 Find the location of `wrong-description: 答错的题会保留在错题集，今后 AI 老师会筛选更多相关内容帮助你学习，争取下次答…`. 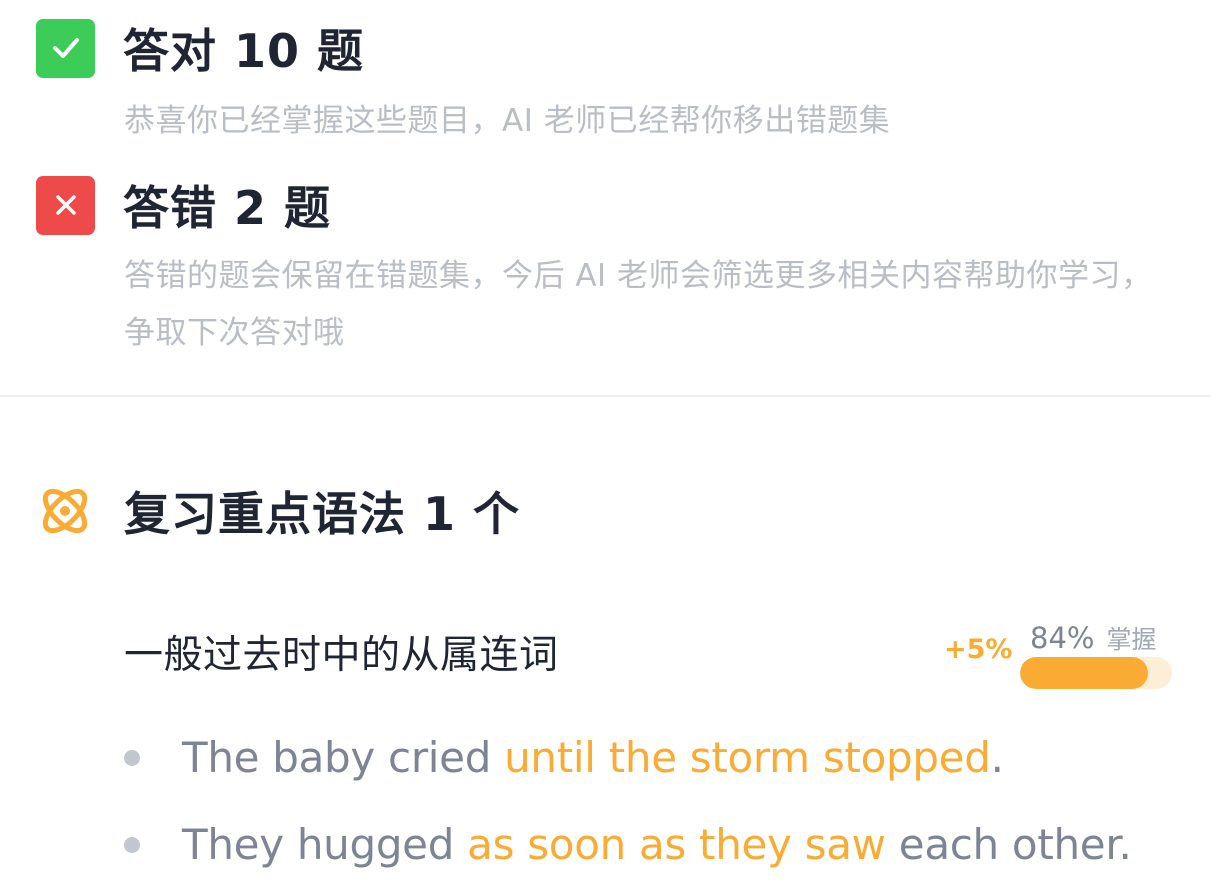

wrong-description: 答错的题会保留在错题集，今后 AI 老师会筛选更多相关内容帮助你学习，争取下次答… is located at coordinates (638, 304).